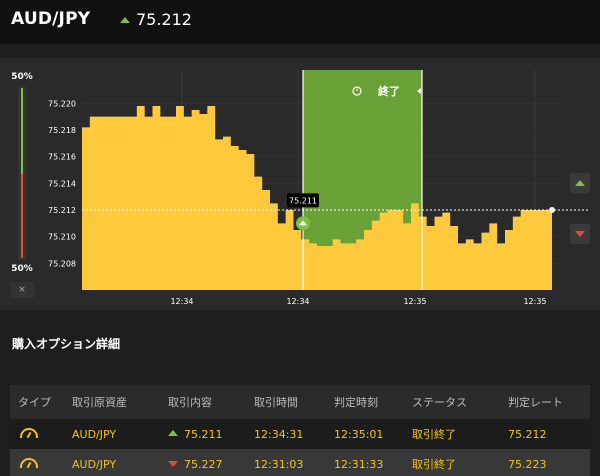  I want to click on gauge-top-percent: 50%, so click(22, 77).